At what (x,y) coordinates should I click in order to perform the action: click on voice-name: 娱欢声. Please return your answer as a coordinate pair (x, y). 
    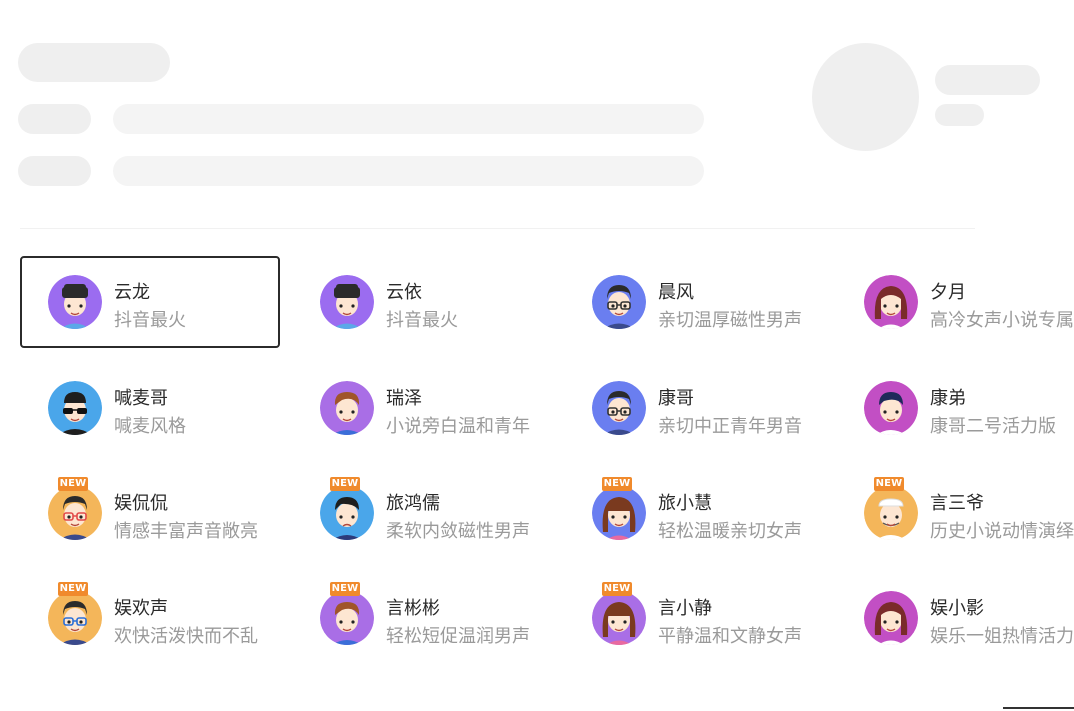
    Looking at the image, I should click on (141, 608).